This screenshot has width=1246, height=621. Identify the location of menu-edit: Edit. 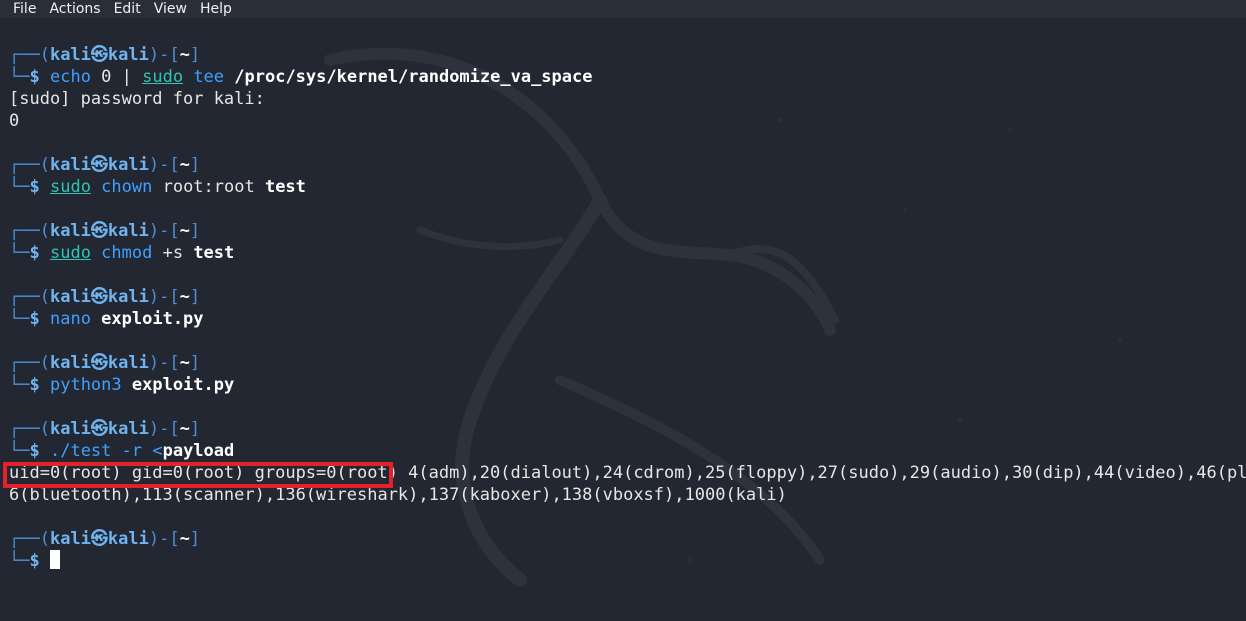
(128, 9).